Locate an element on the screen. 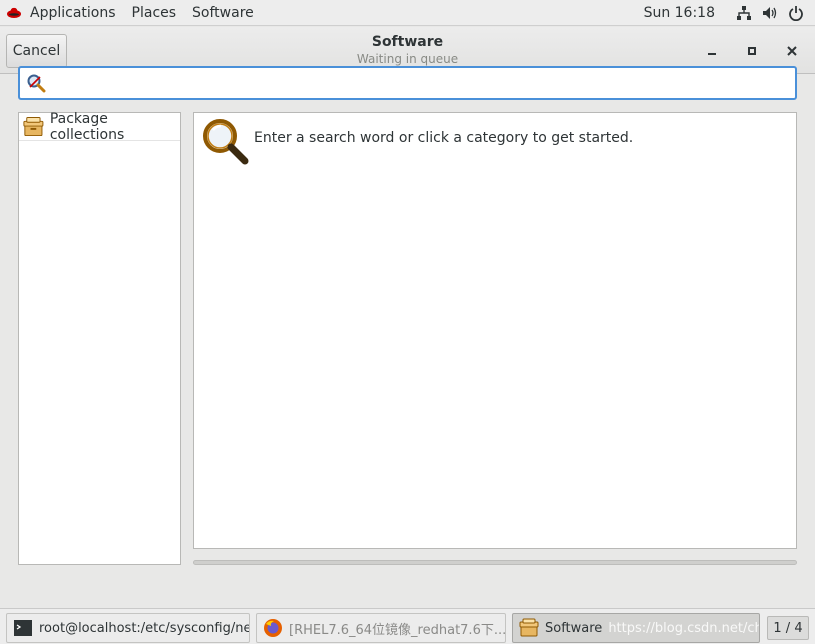  software-icon is located at coordinates (529, 627).